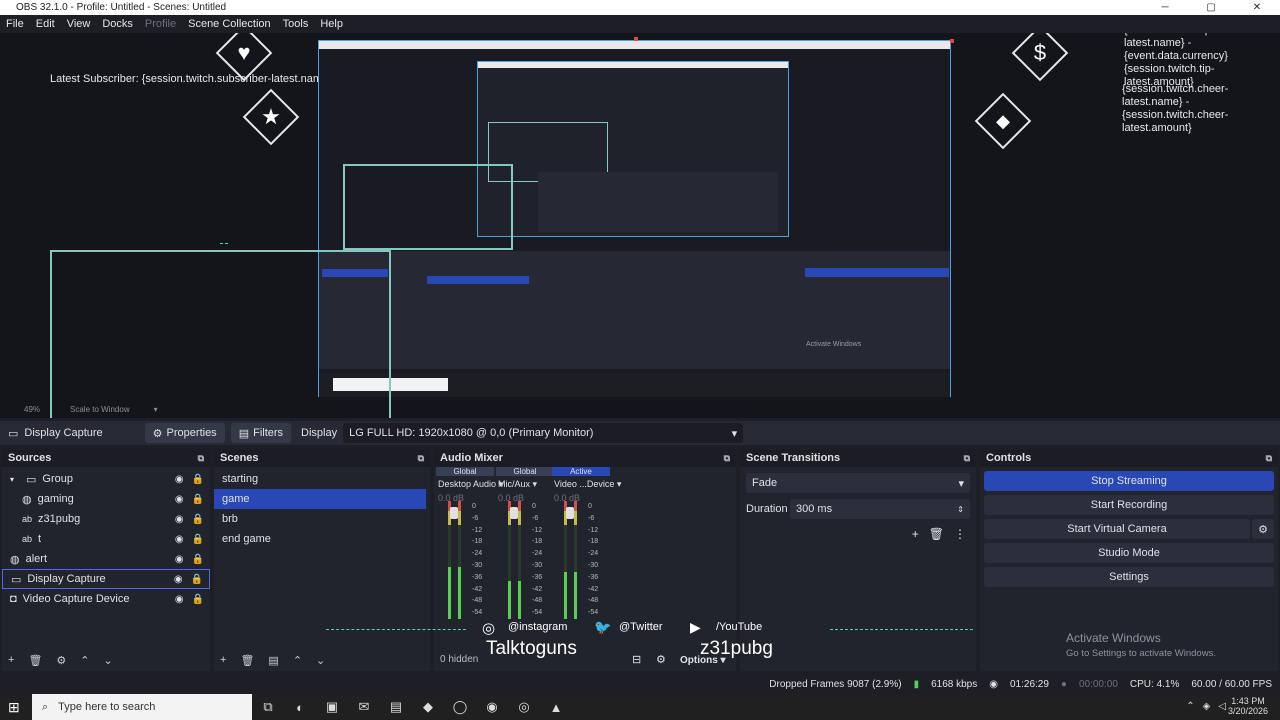 This screenshot has height=720, width=1280. What do you see at coordinates (364, 707) in the screenshot?
I see `mail-icon: ✉` at bounding box center [364, 707].